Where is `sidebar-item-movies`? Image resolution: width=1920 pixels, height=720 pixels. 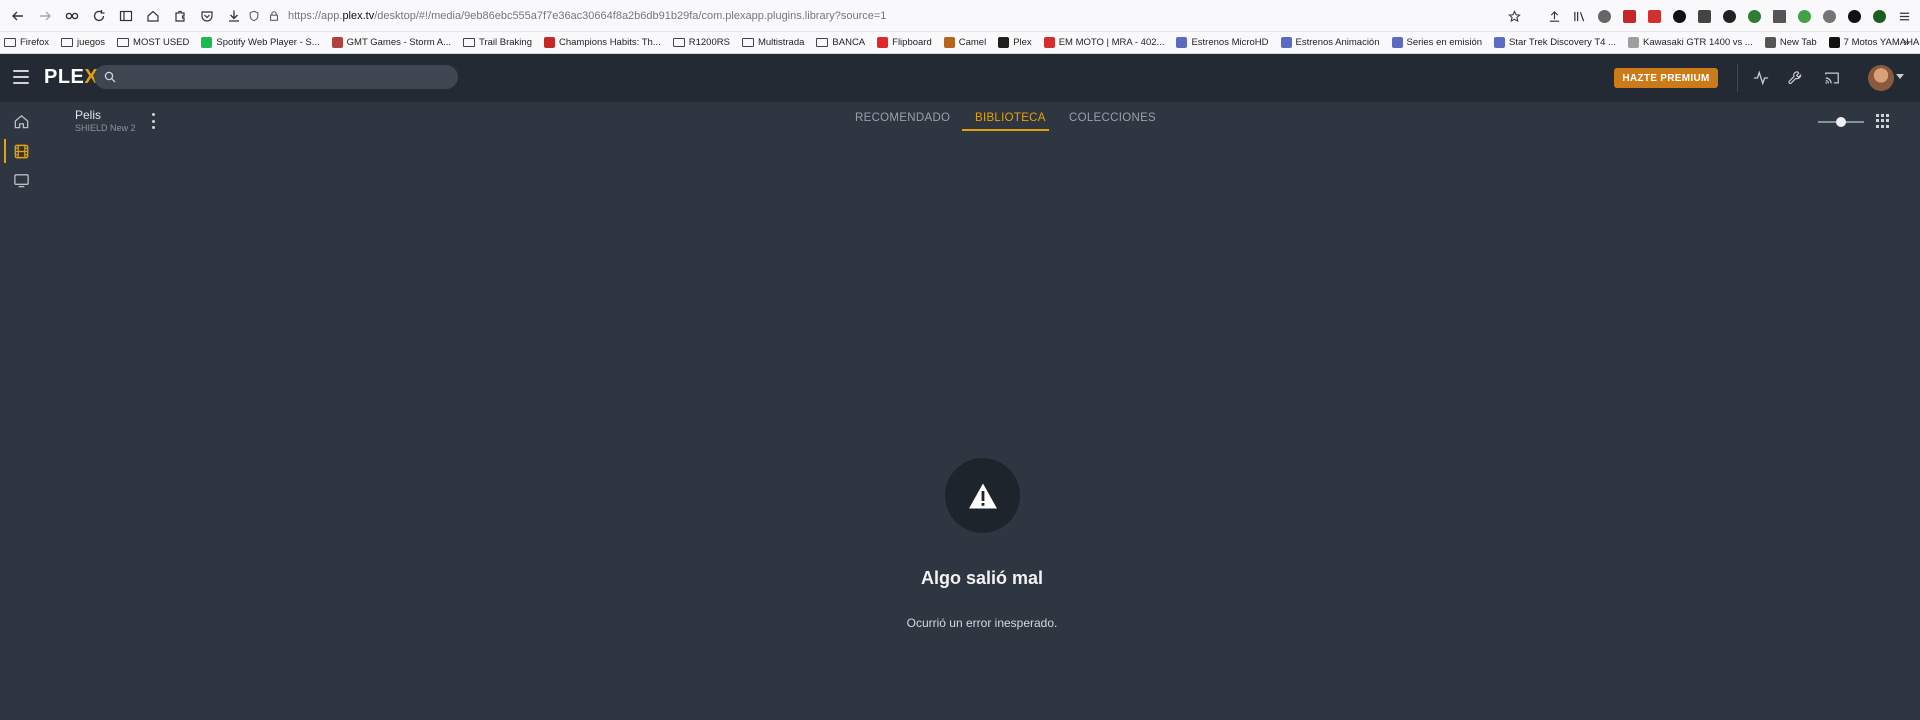
sidebar-item-movies is located at coordinates (21, 151).